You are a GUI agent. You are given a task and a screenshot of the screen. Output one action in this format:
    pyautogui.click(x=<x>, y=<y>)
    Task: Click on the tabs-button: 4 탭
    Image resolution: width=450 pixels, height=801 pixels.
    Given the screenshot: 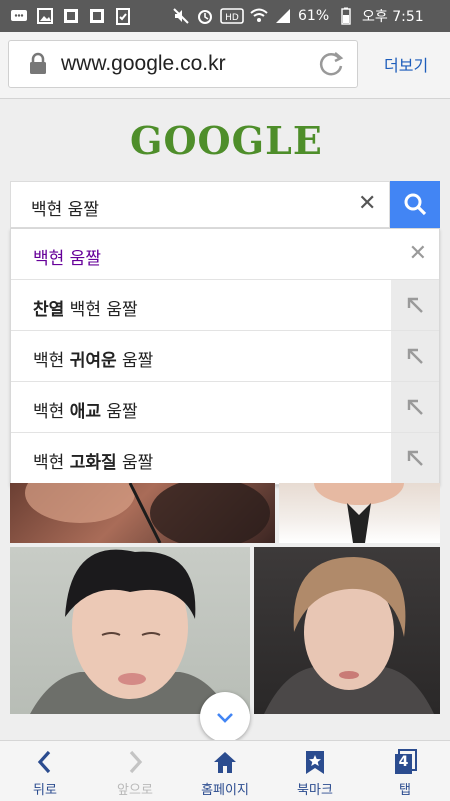 What is the action you would take?
    pyautogui.click(x=405, y=771)
    